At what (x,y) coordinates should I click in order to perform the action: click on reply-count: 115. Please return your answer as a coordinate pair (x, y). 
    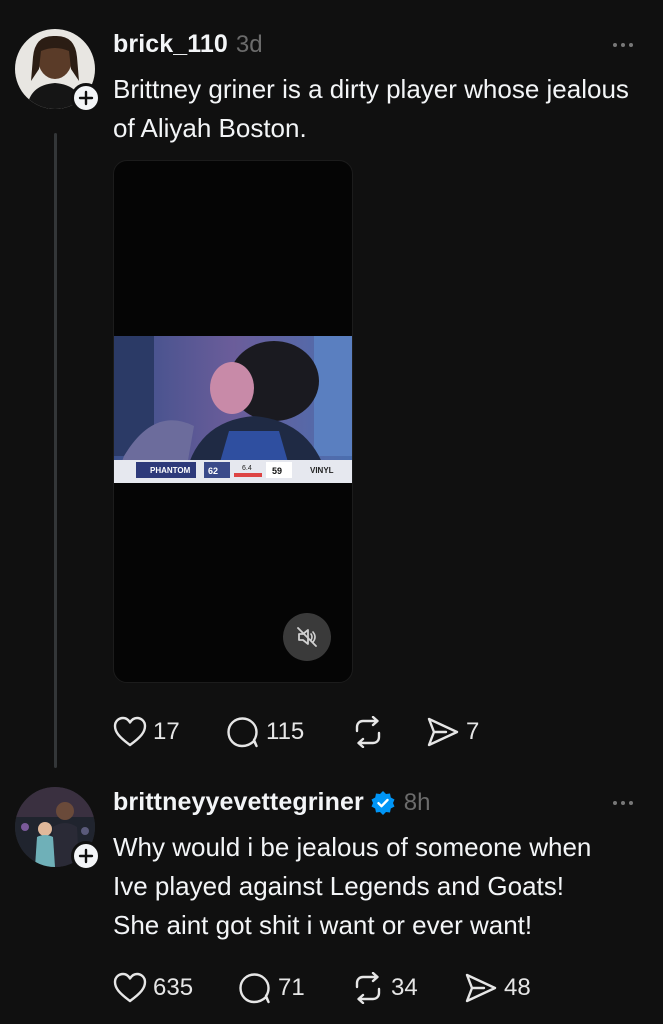
    Looking at the image, I should click on (285, 731).